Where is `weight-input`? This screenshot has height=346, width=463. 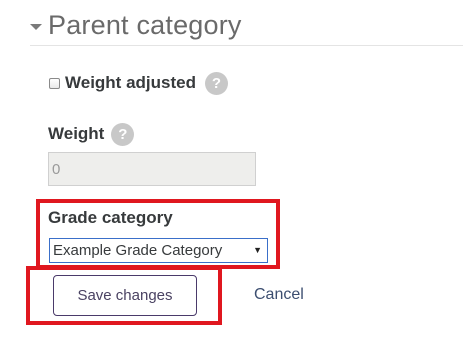
weight-input is located at coordinates (152, 169).